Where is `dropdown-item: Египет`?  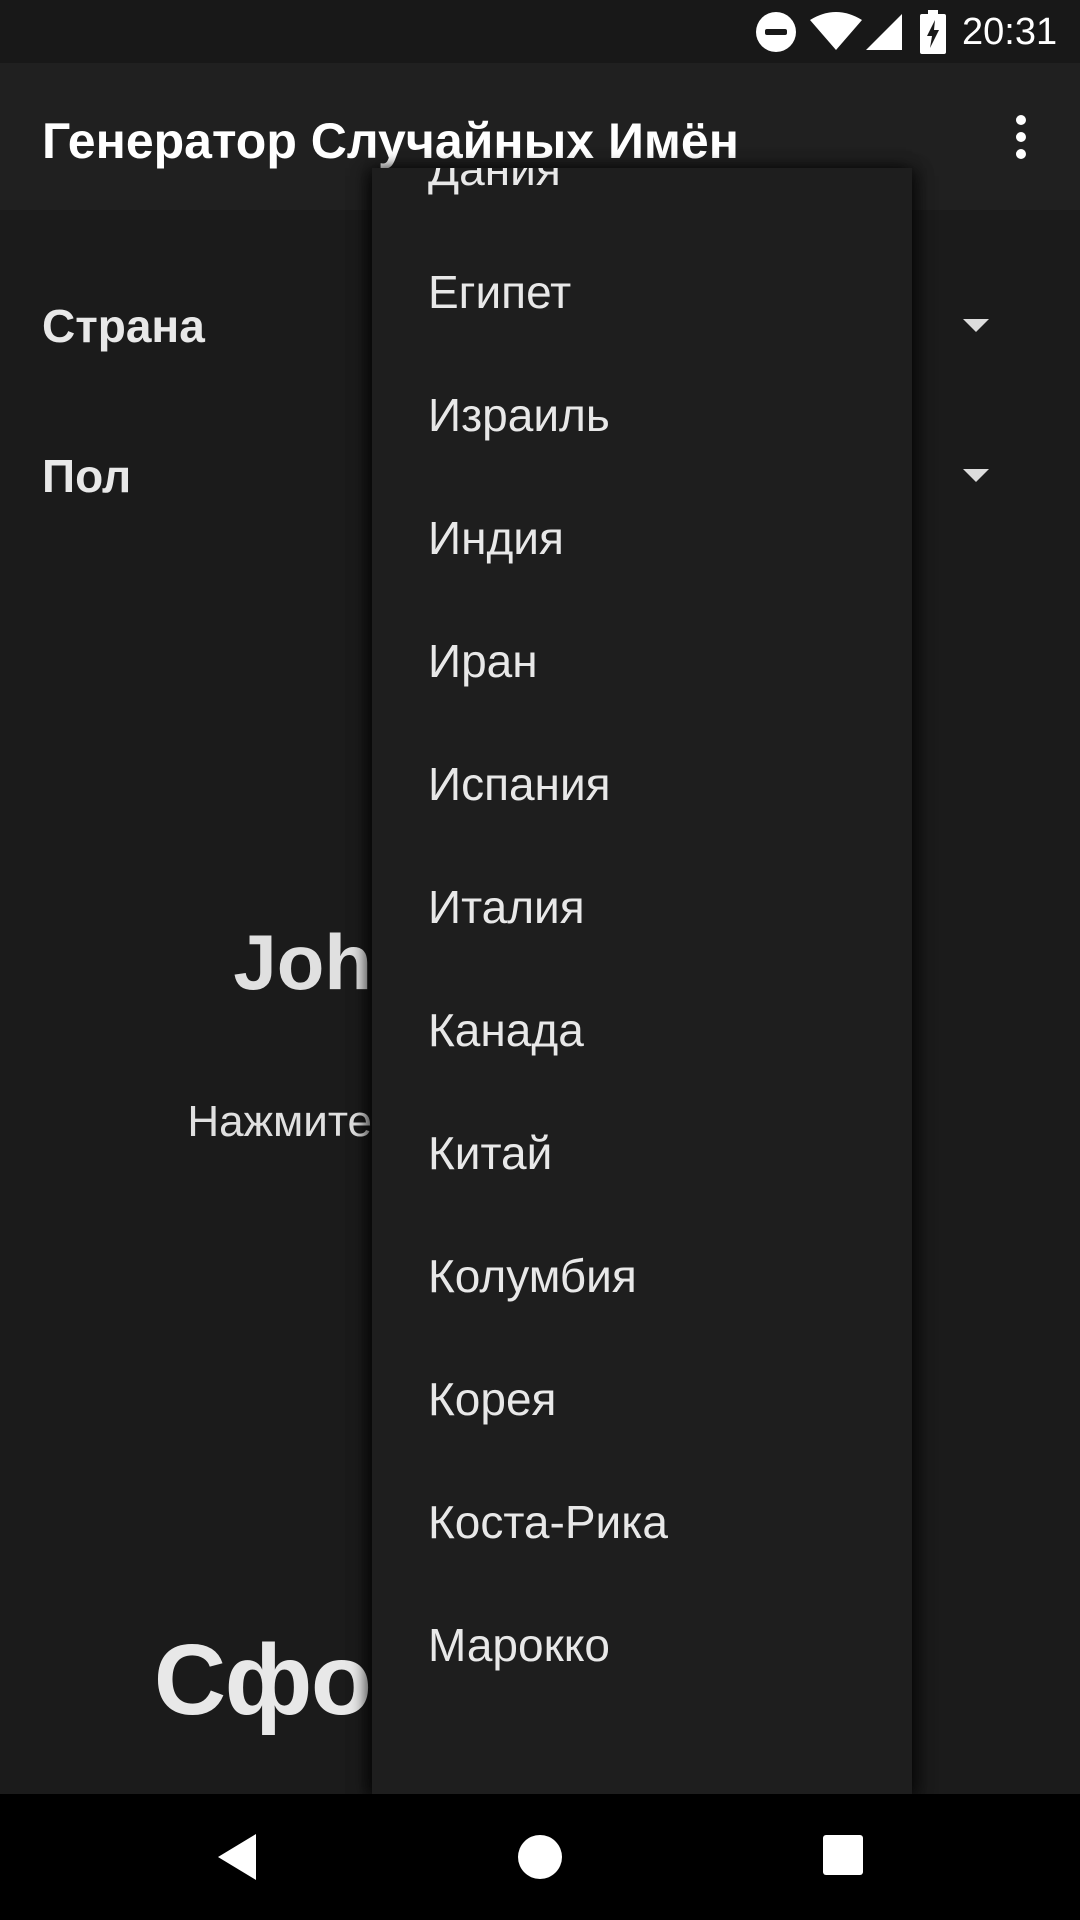
dropdown-item: Египет is located at coordinates (642, 292).